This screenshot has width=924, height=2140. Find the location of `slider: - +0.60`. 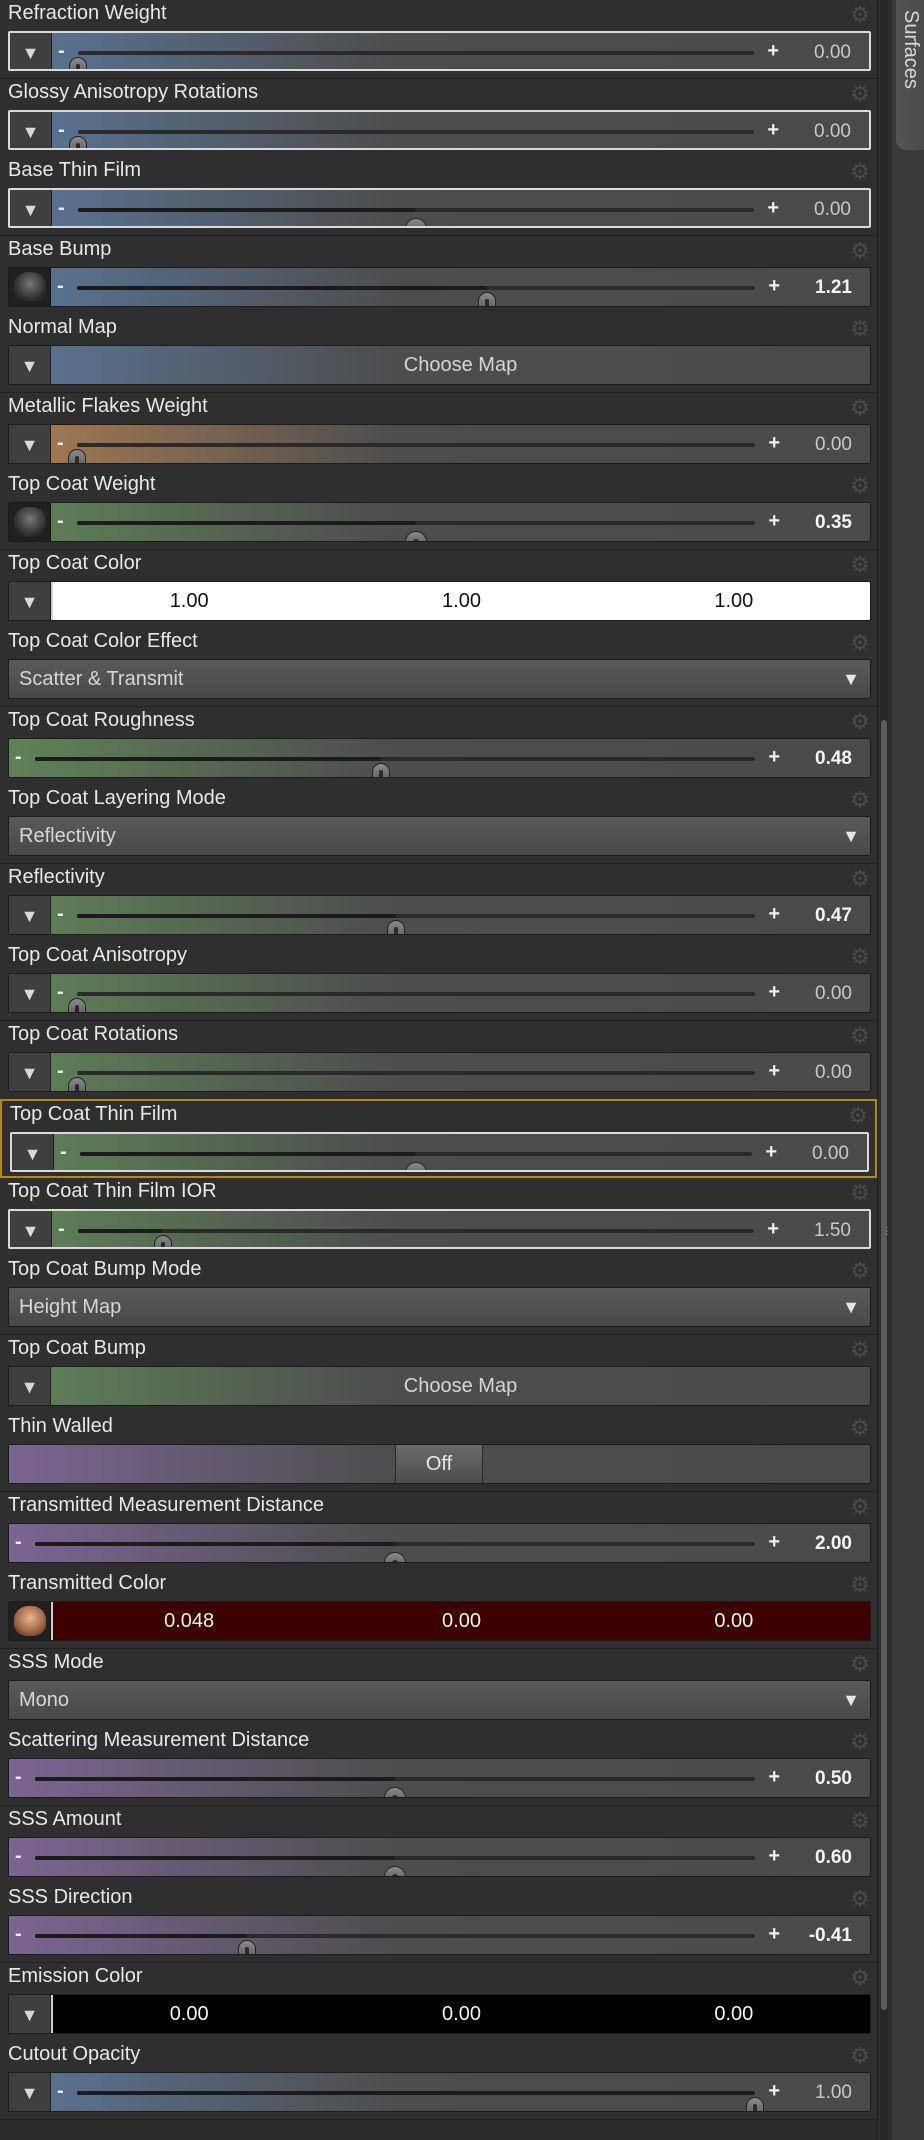

slider: - +0.60 is located at coordinates (439, 1857).